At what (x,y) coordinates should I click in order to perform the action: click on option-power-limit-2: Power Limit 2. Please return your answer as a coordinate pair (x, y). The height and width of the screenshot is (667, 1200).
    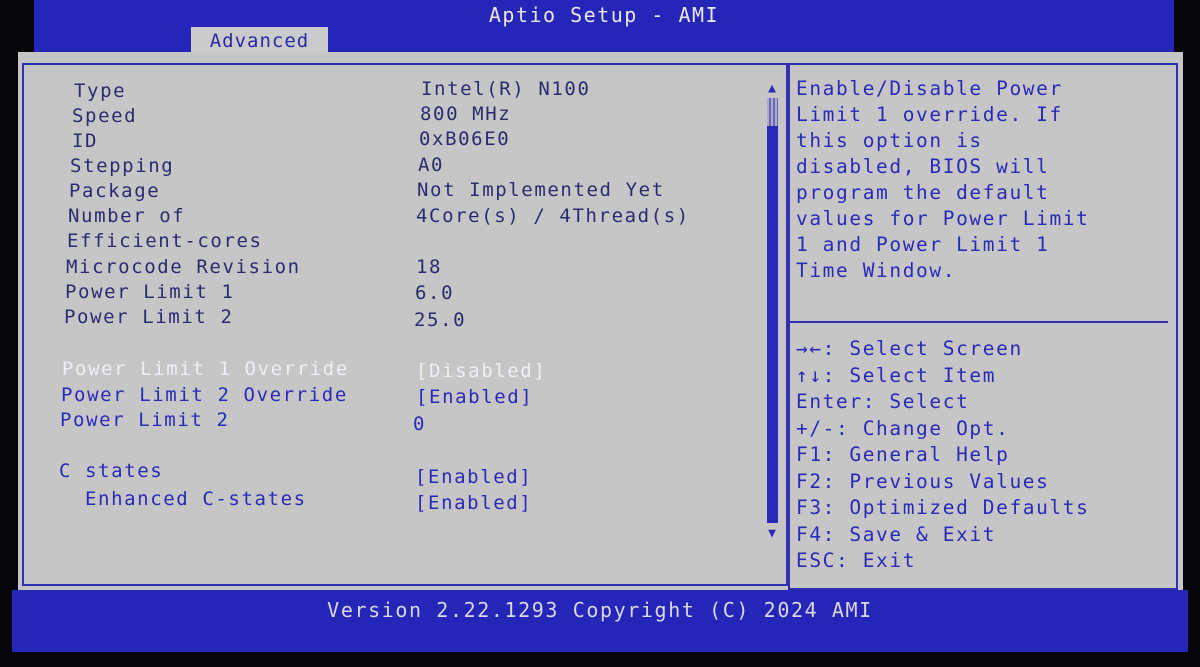
    Looking at the image, I should click on (145, 421).